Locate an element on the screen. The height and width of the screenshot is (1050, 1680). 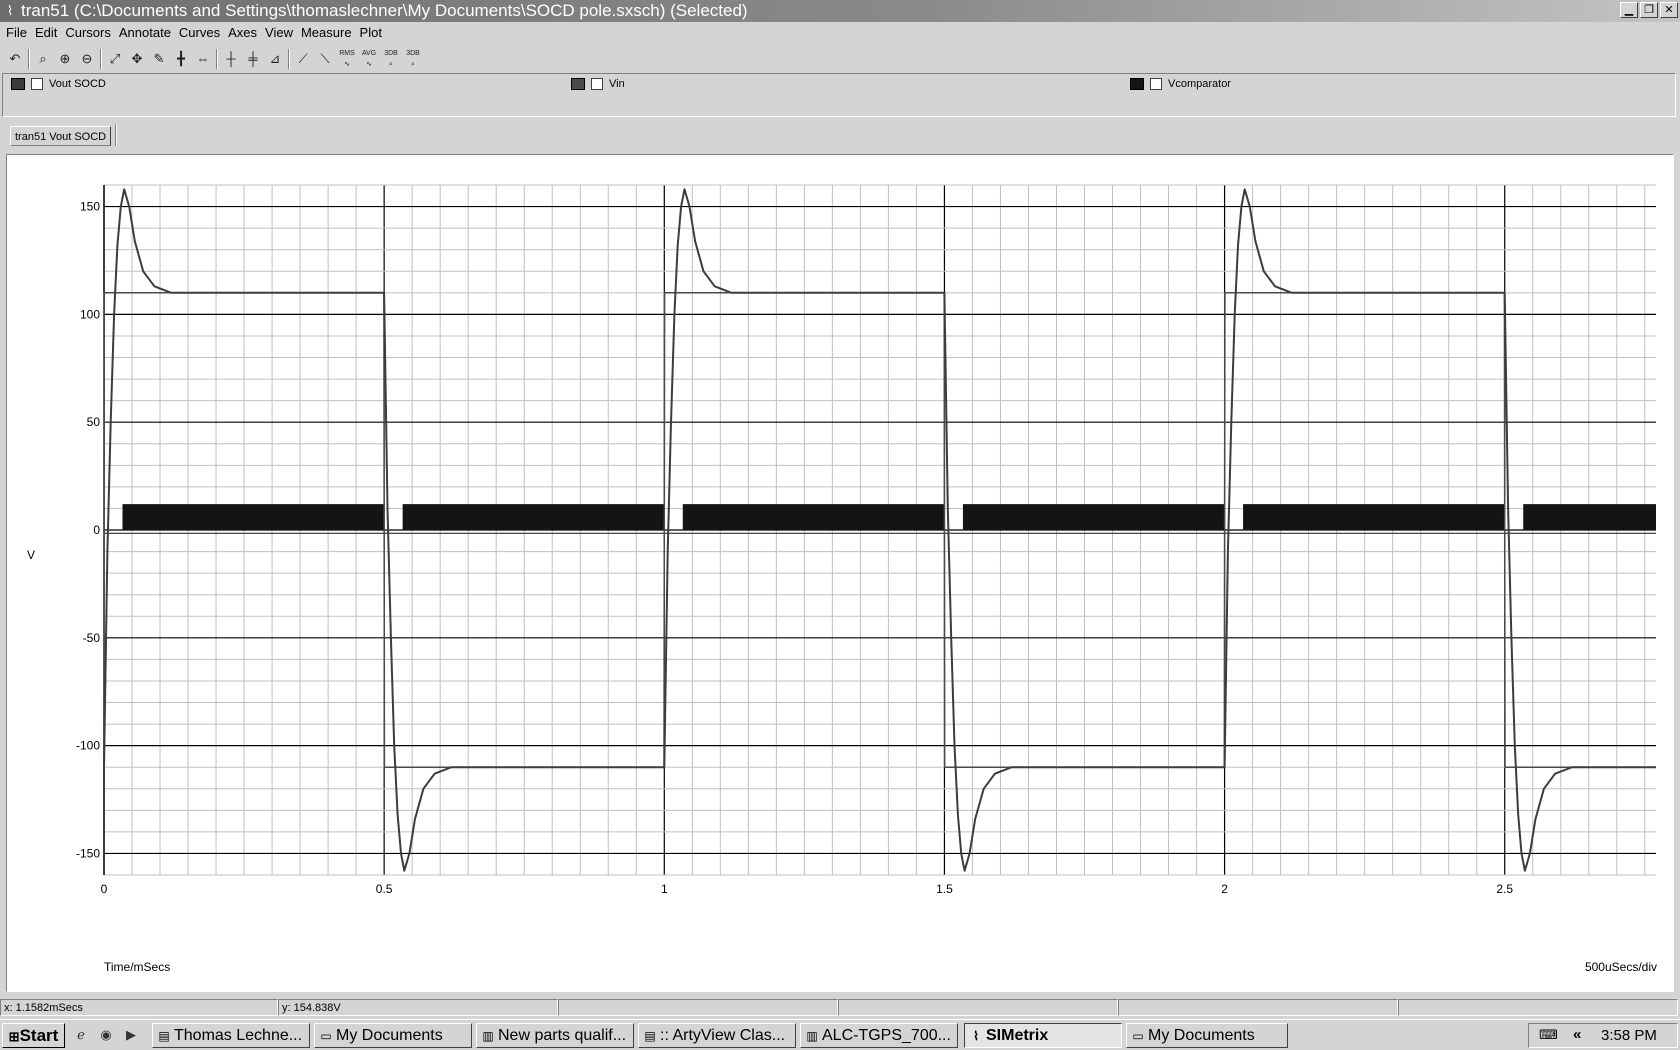
taskbar-item-label: SIMetrix is located at coordinates (1017, 1035).